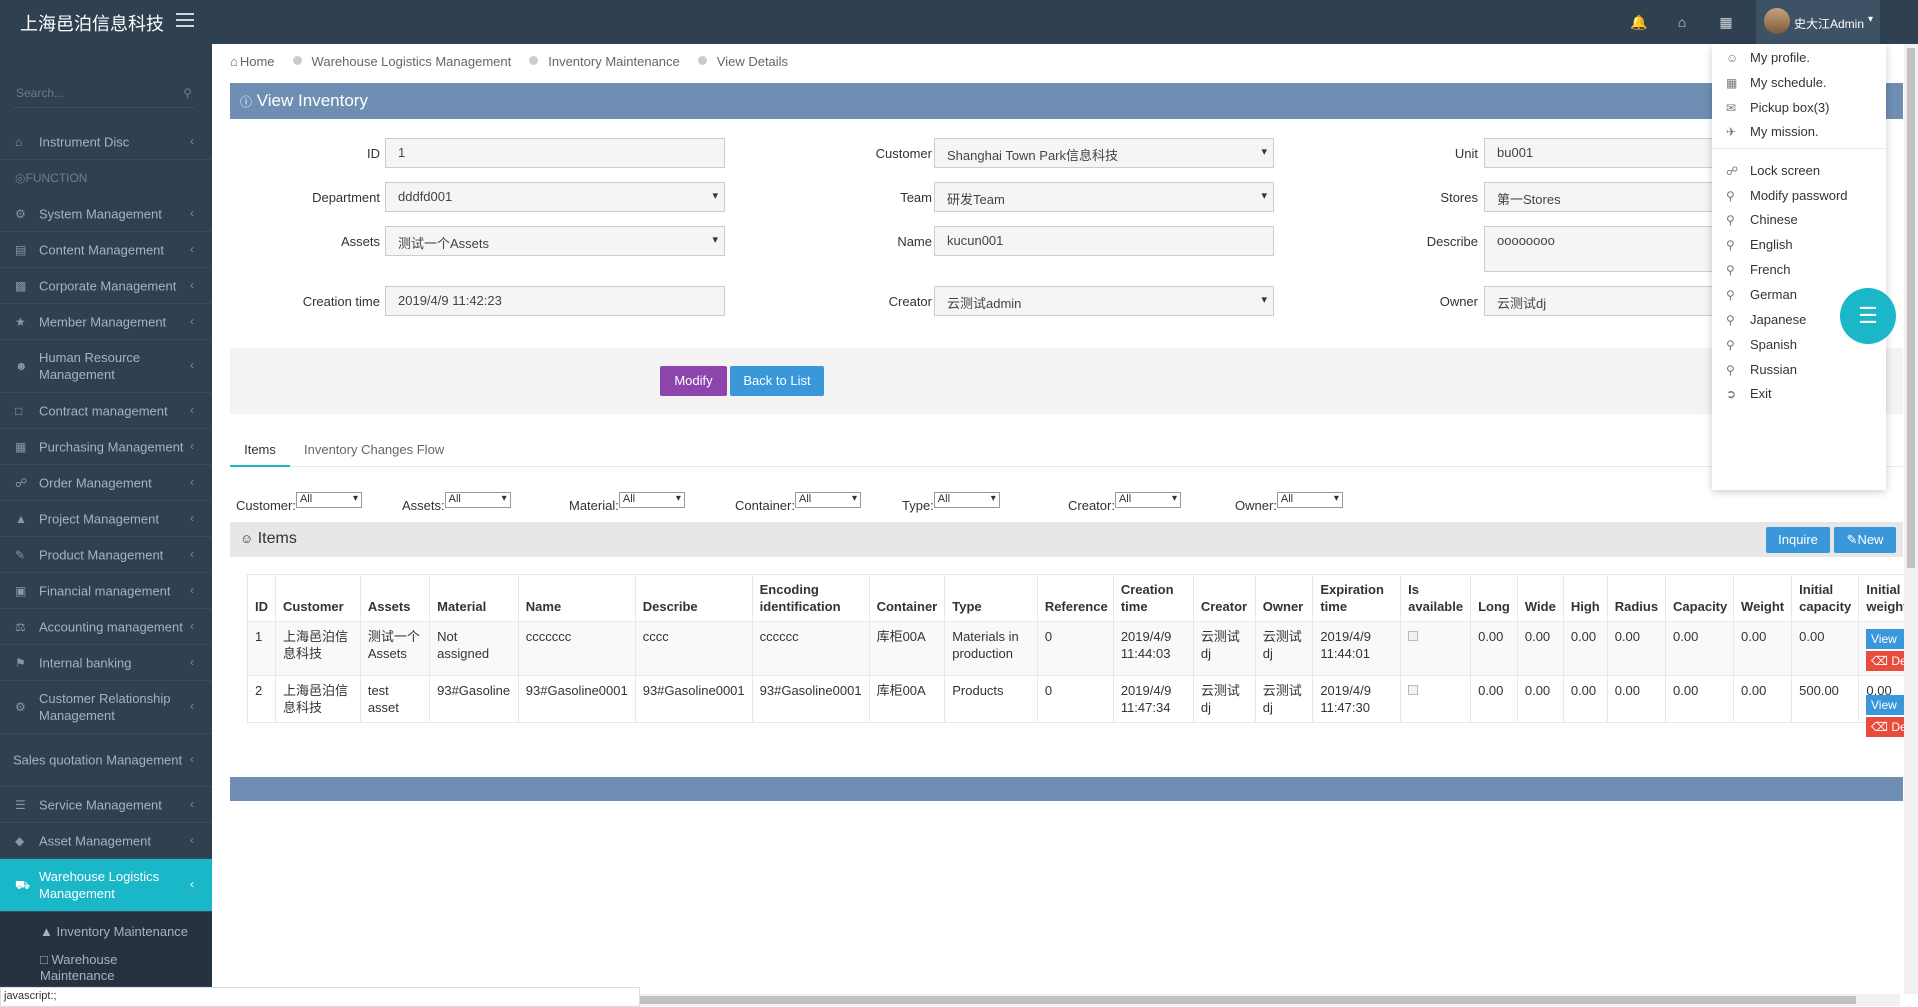  I want to click on filter-assets-select: All, so click(477, 500).